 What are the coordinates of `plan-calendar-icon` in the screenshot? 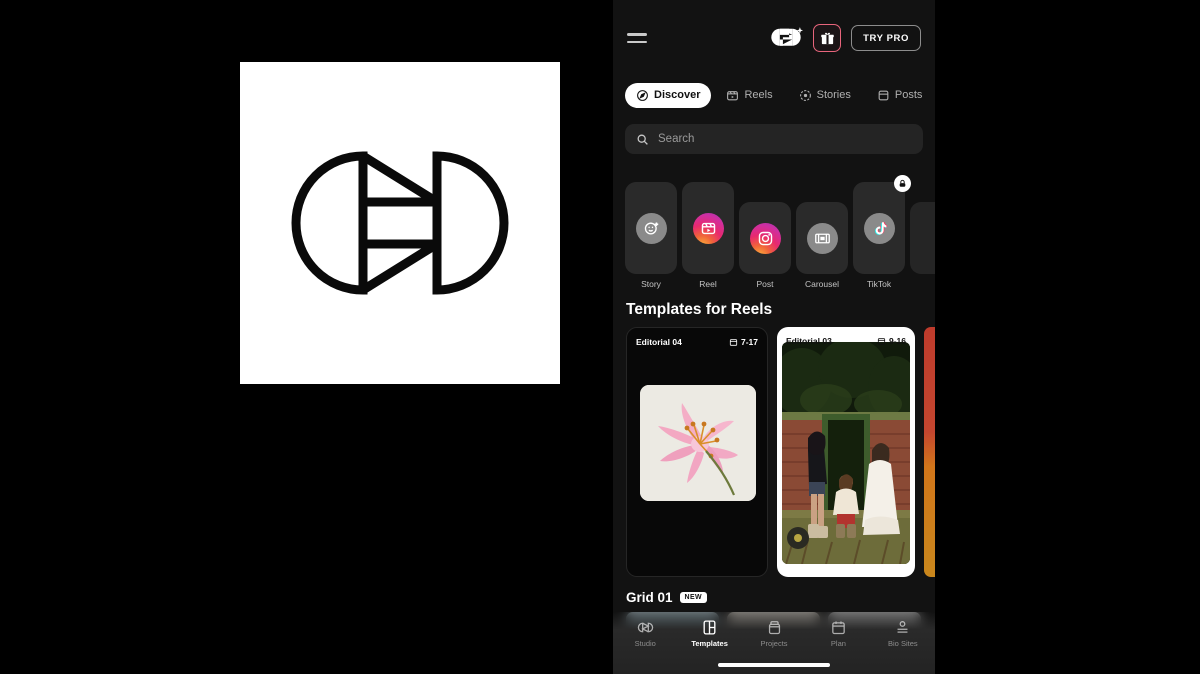 It's located at (838, 628).